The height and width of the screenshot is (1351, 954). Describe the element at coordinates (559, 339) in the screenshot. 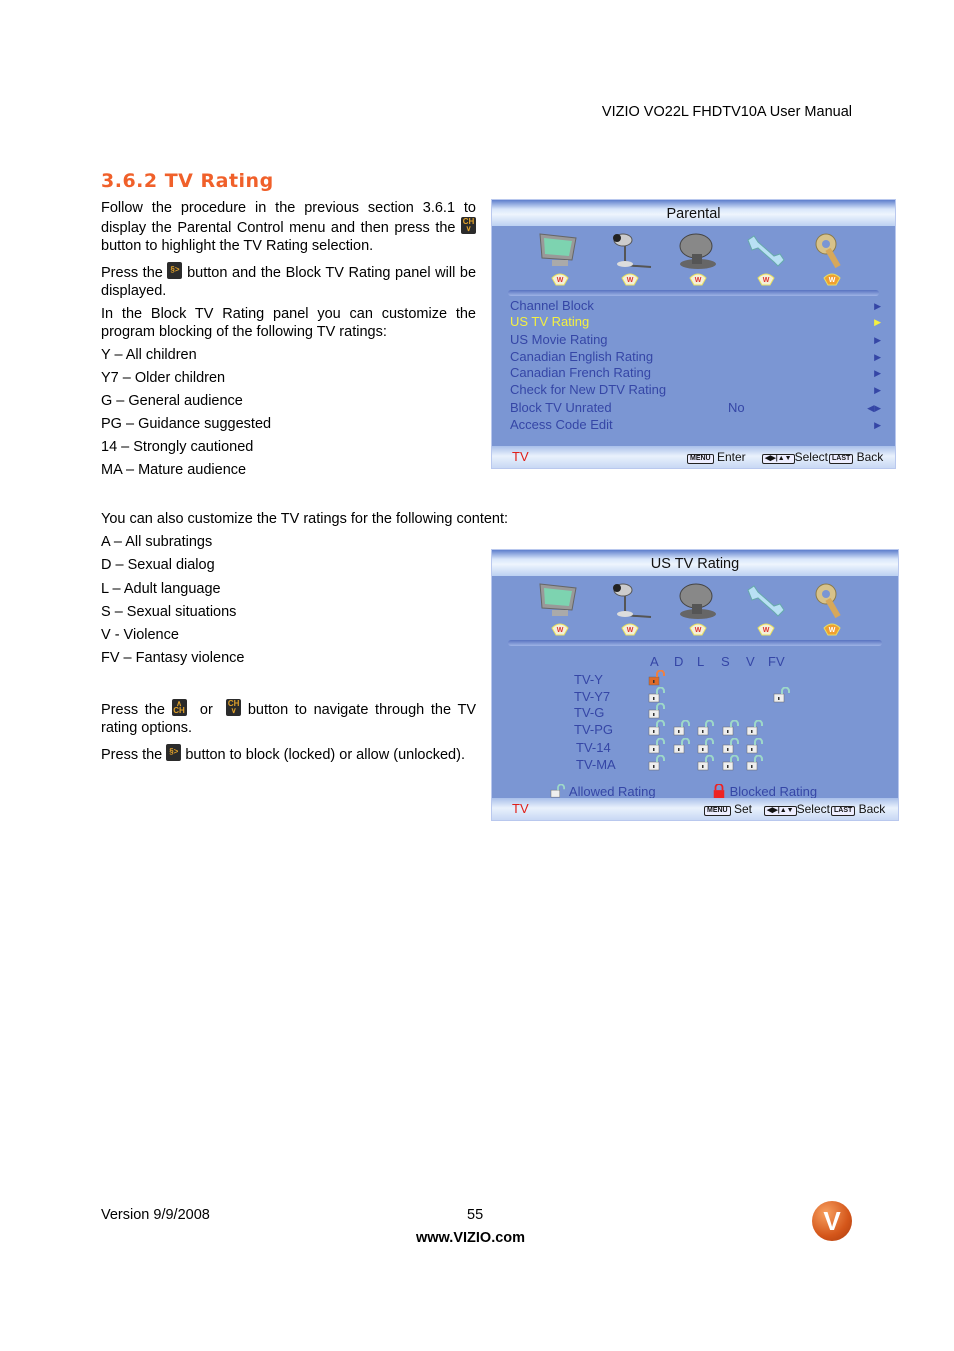

I see `menu-item: US Movie Rating` at that location.